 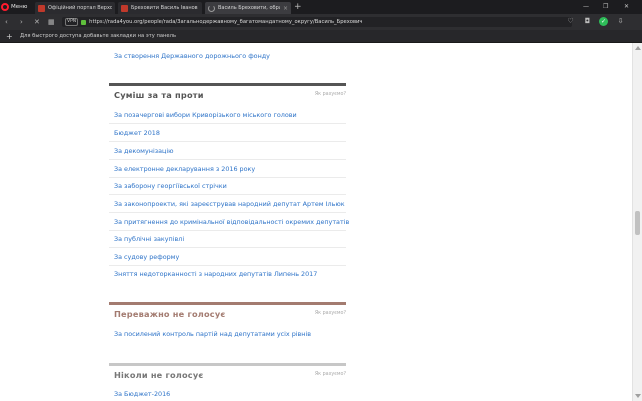 What do you see at coordinates (164, 8) in the screenshot?
I see `tab-title: Бреховити Василь Іванов` at bounding box center [164, 8].